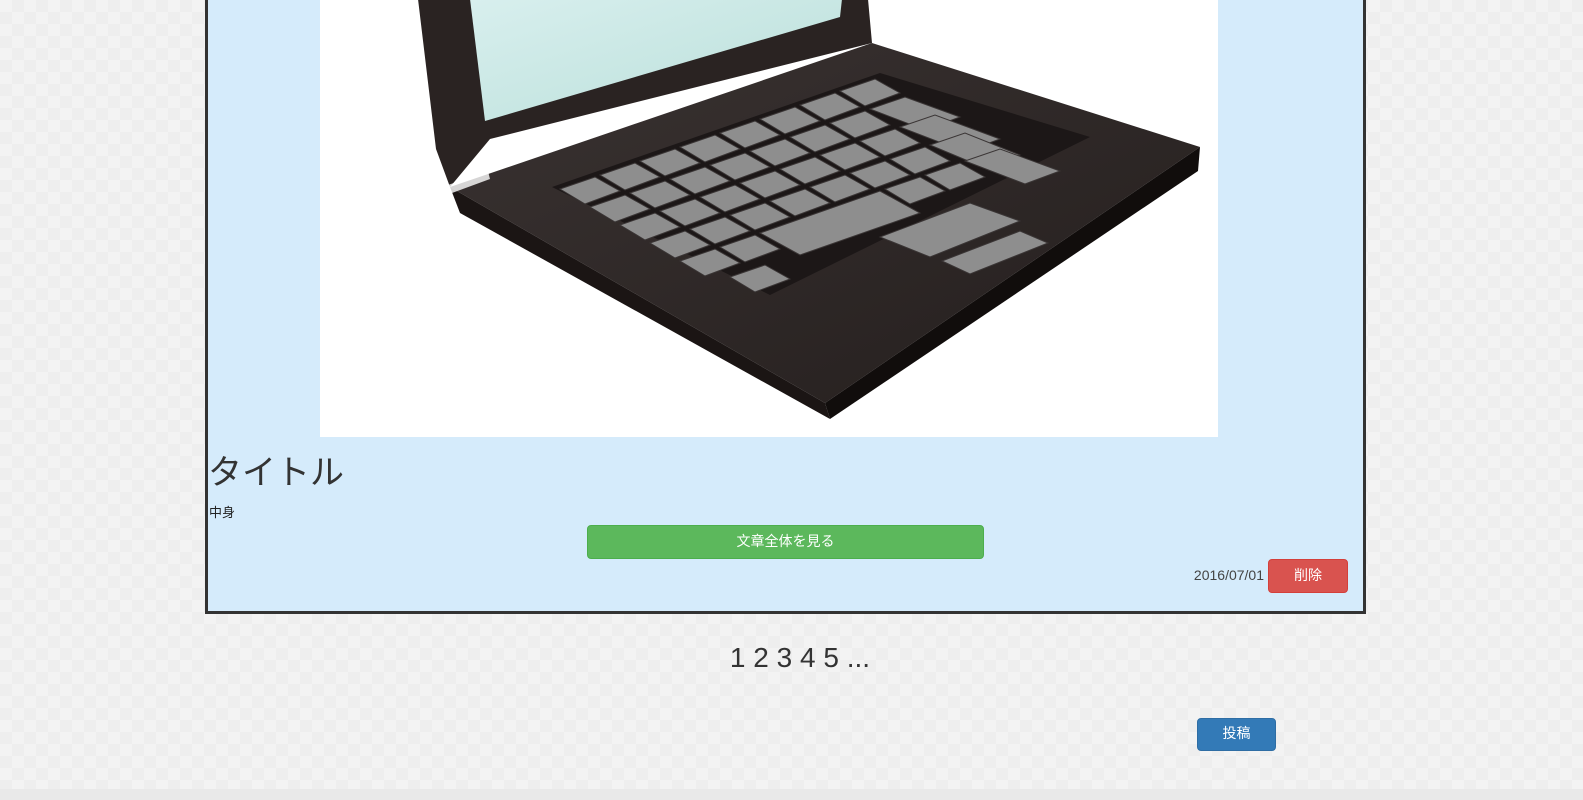 This screenshot has width=1583, height=800. What do you see at coordinates (831, 657) in the screenshot?
I see `page-link-5: 5` at bounding box center [831, 657].